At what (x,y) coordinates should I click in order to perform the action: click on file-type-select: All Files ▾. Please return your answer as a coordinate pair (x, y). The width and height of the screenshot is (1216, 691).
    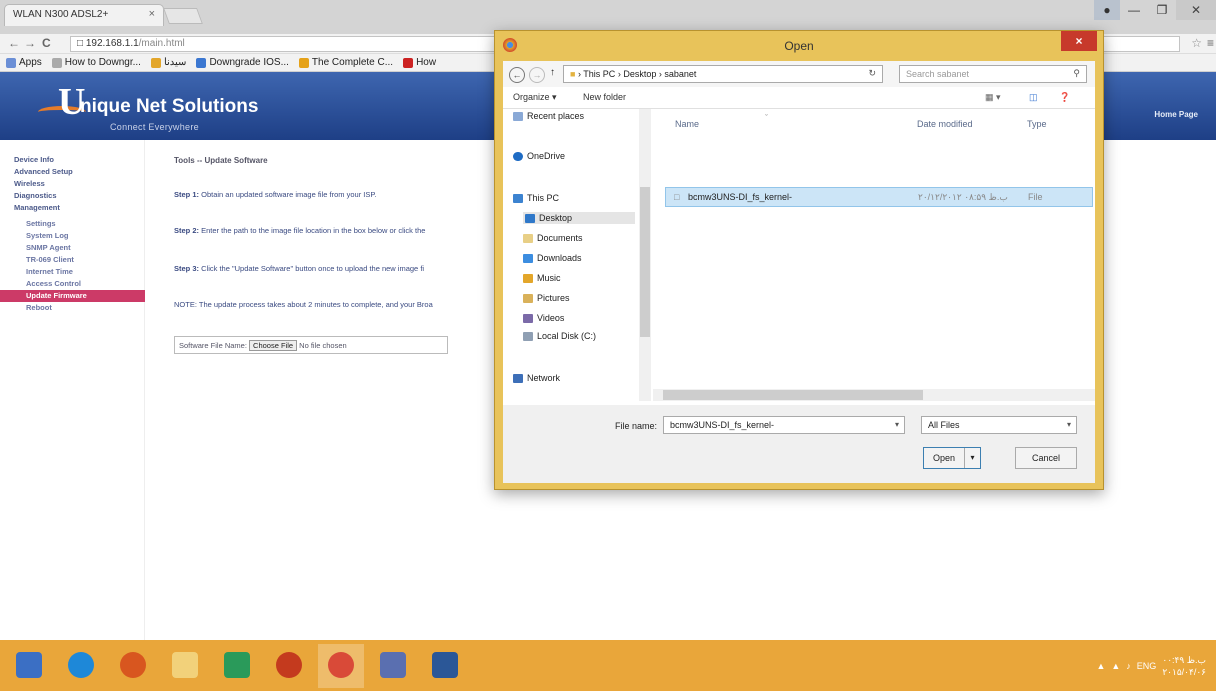
    Looking at the image, I should click on (999, 425).